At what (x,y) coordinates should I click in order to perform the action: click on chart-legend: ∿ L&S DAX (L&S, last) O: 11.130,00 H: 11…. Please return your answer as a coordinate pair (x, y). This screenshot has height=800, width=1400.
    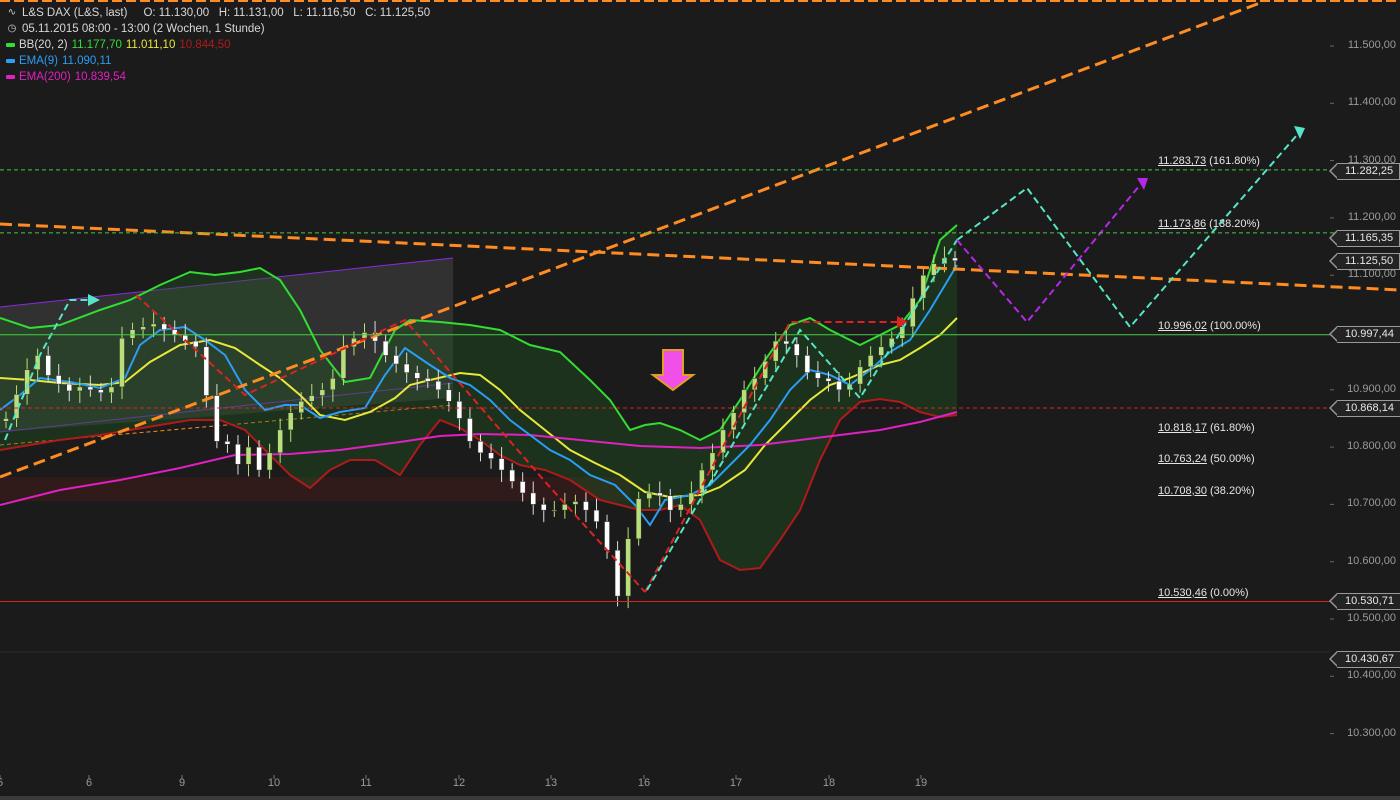
    Looking at the image, I should click on (218, 45).